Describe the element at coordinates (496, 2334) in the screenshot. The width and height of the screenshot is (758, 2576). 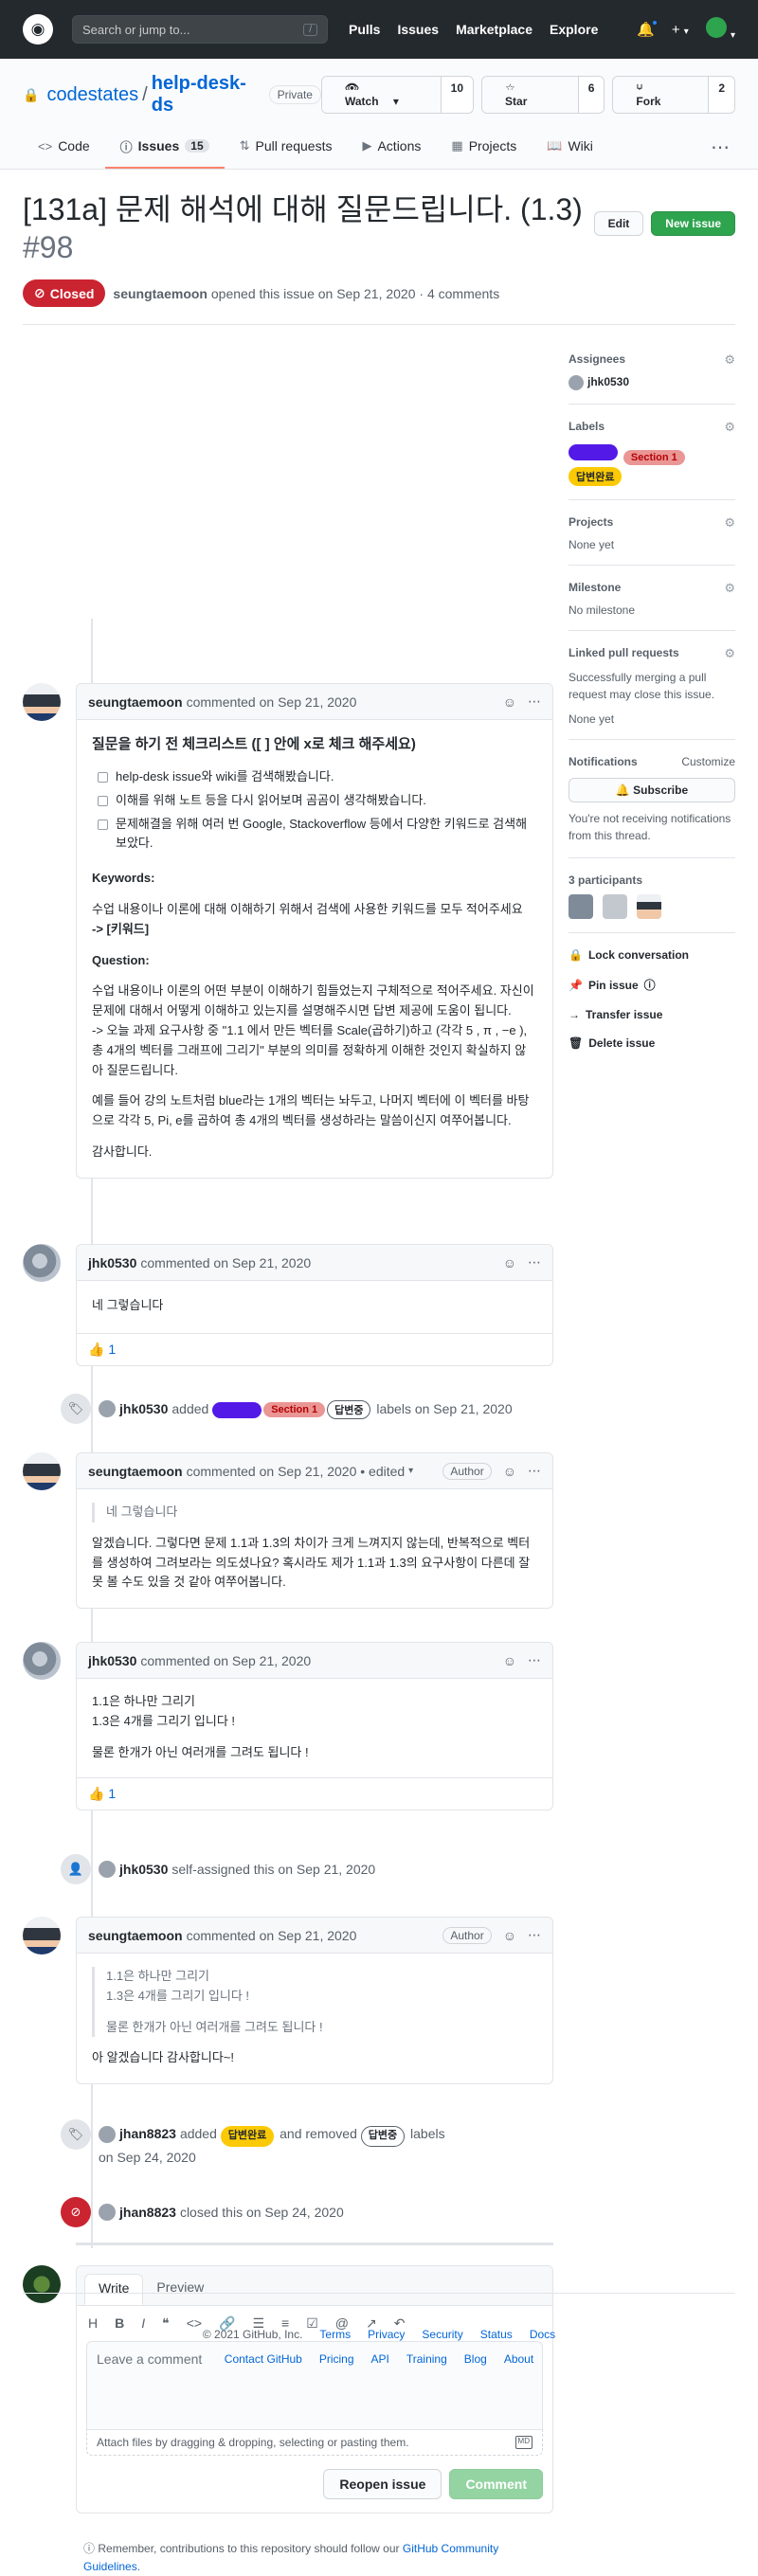
I see `footer-link: Status` at that location.